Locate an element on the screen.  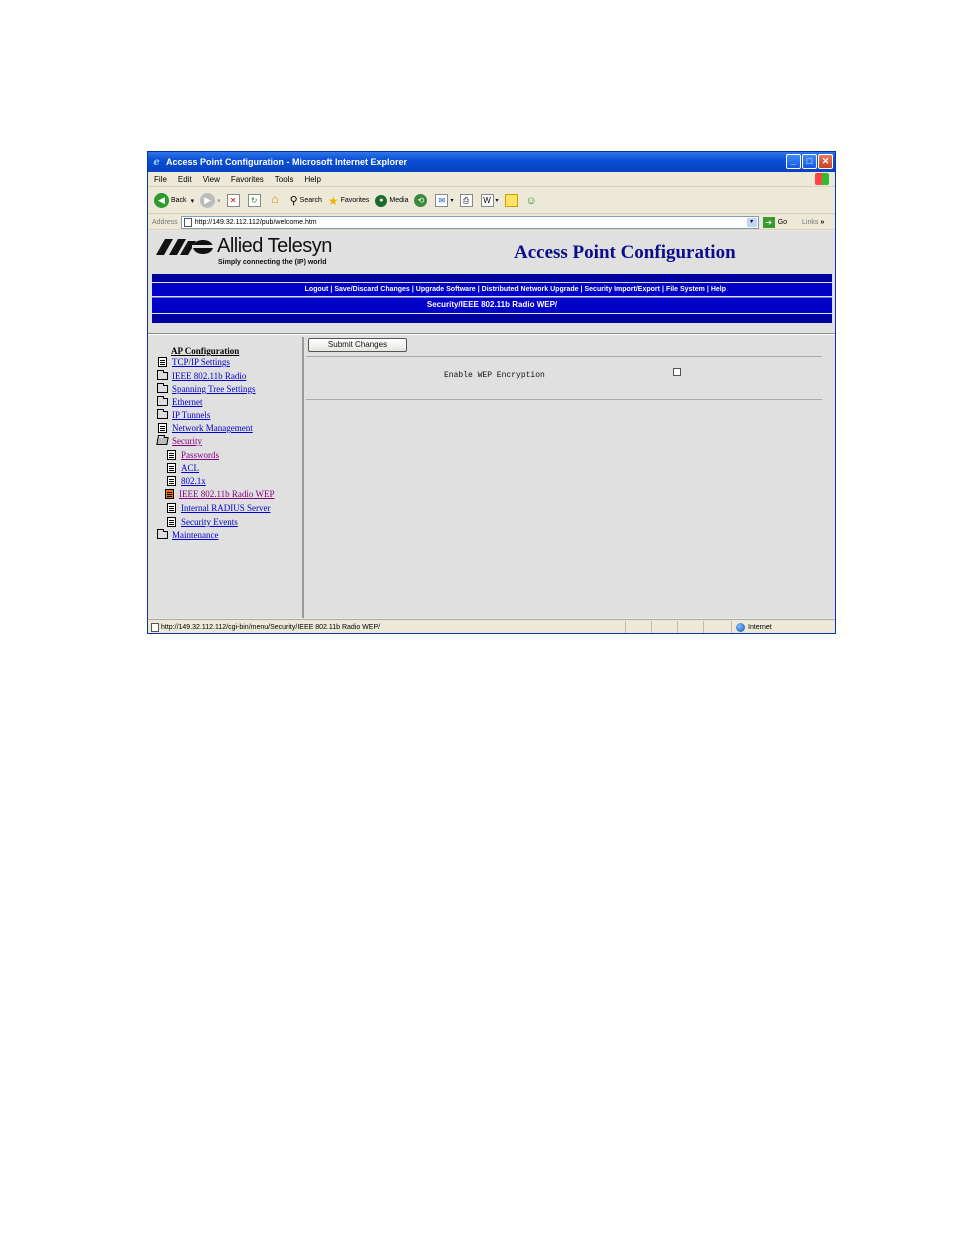
forward-dropdown-icon: ▾ is located at coordinates (219, 201).